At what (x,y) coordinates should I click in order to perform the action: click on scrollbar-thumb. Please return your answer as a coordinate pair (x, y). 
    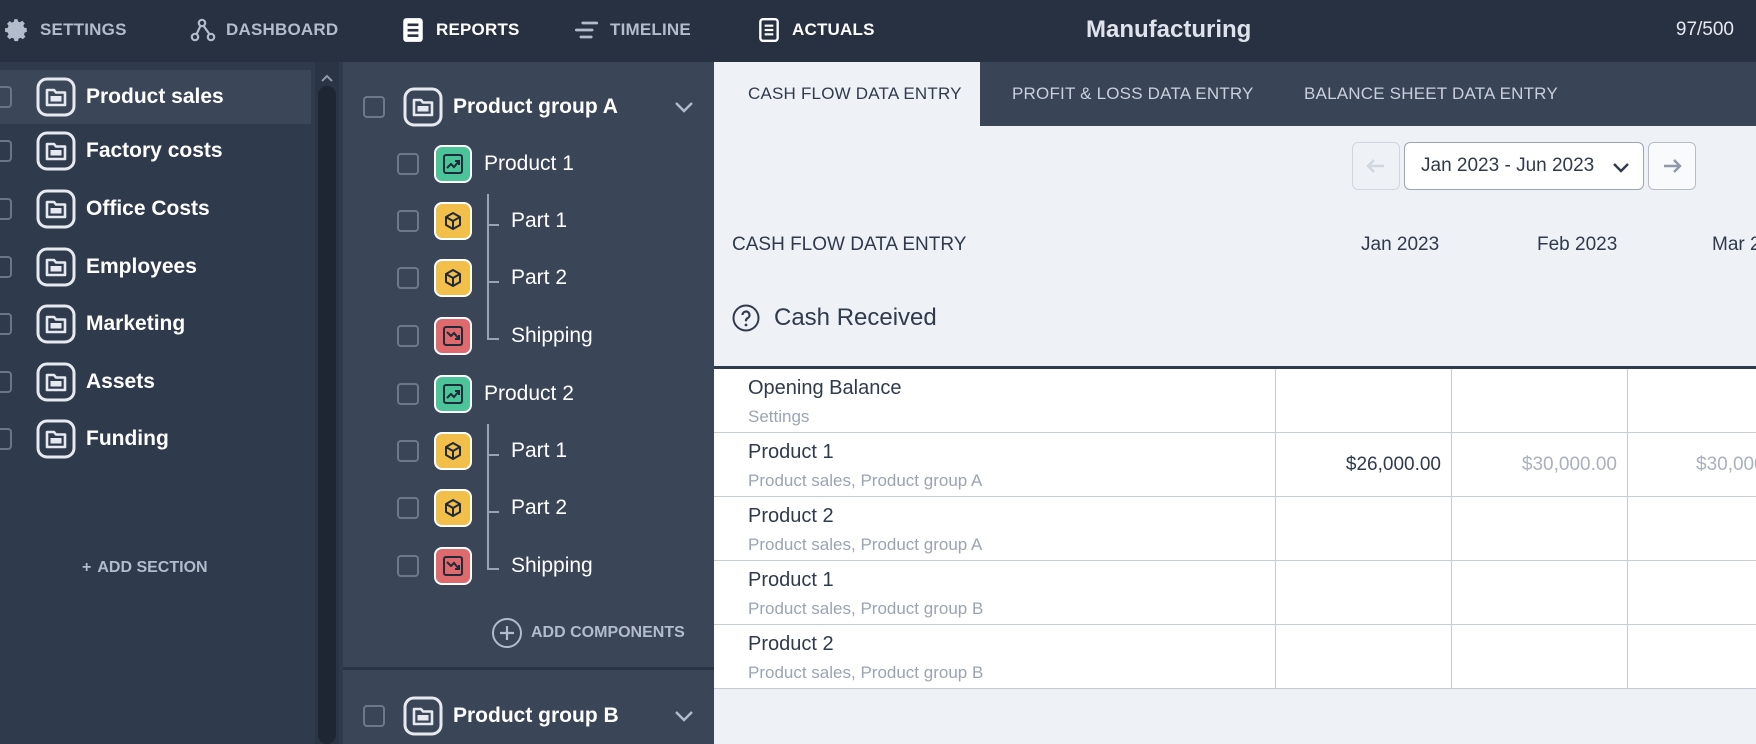
    Looking at the image, I should click on (327, 415).